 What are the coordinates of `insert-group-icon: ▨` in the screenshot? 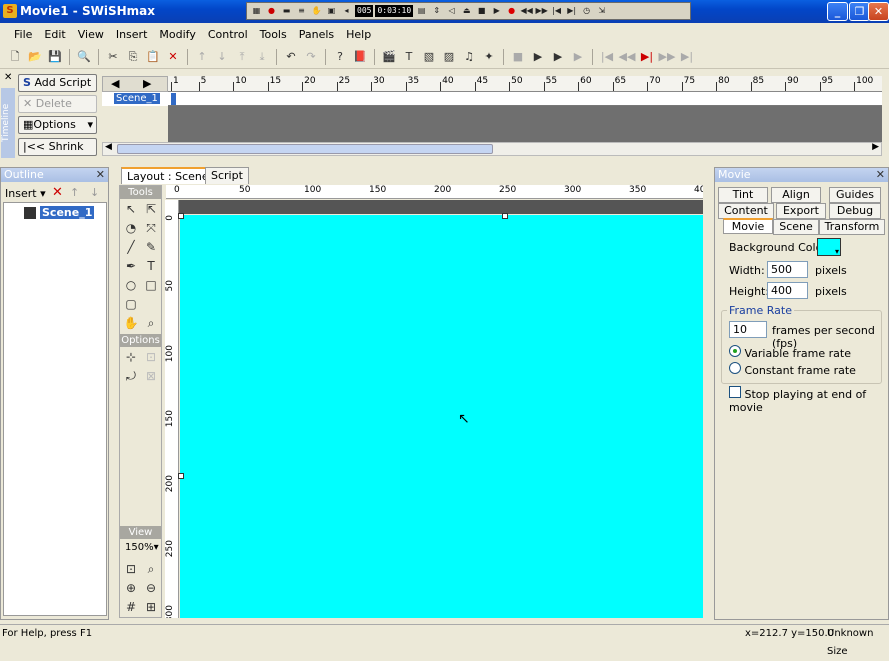 It's located at (449, 57).